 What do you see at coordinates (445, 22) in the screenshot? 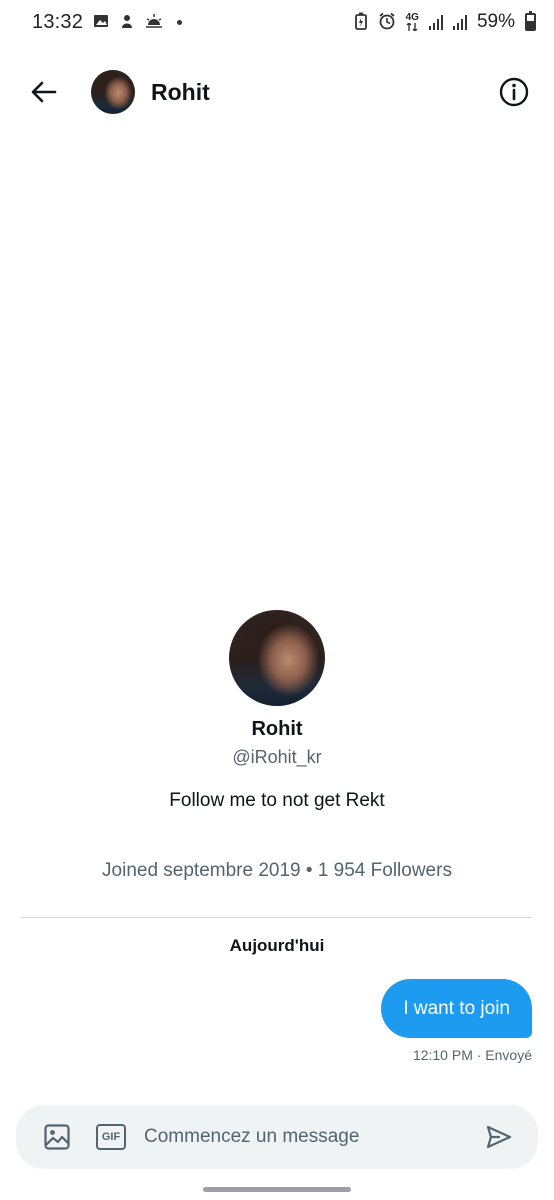
I see `status-right: 4G 59%` at bounding box center [445, 22].